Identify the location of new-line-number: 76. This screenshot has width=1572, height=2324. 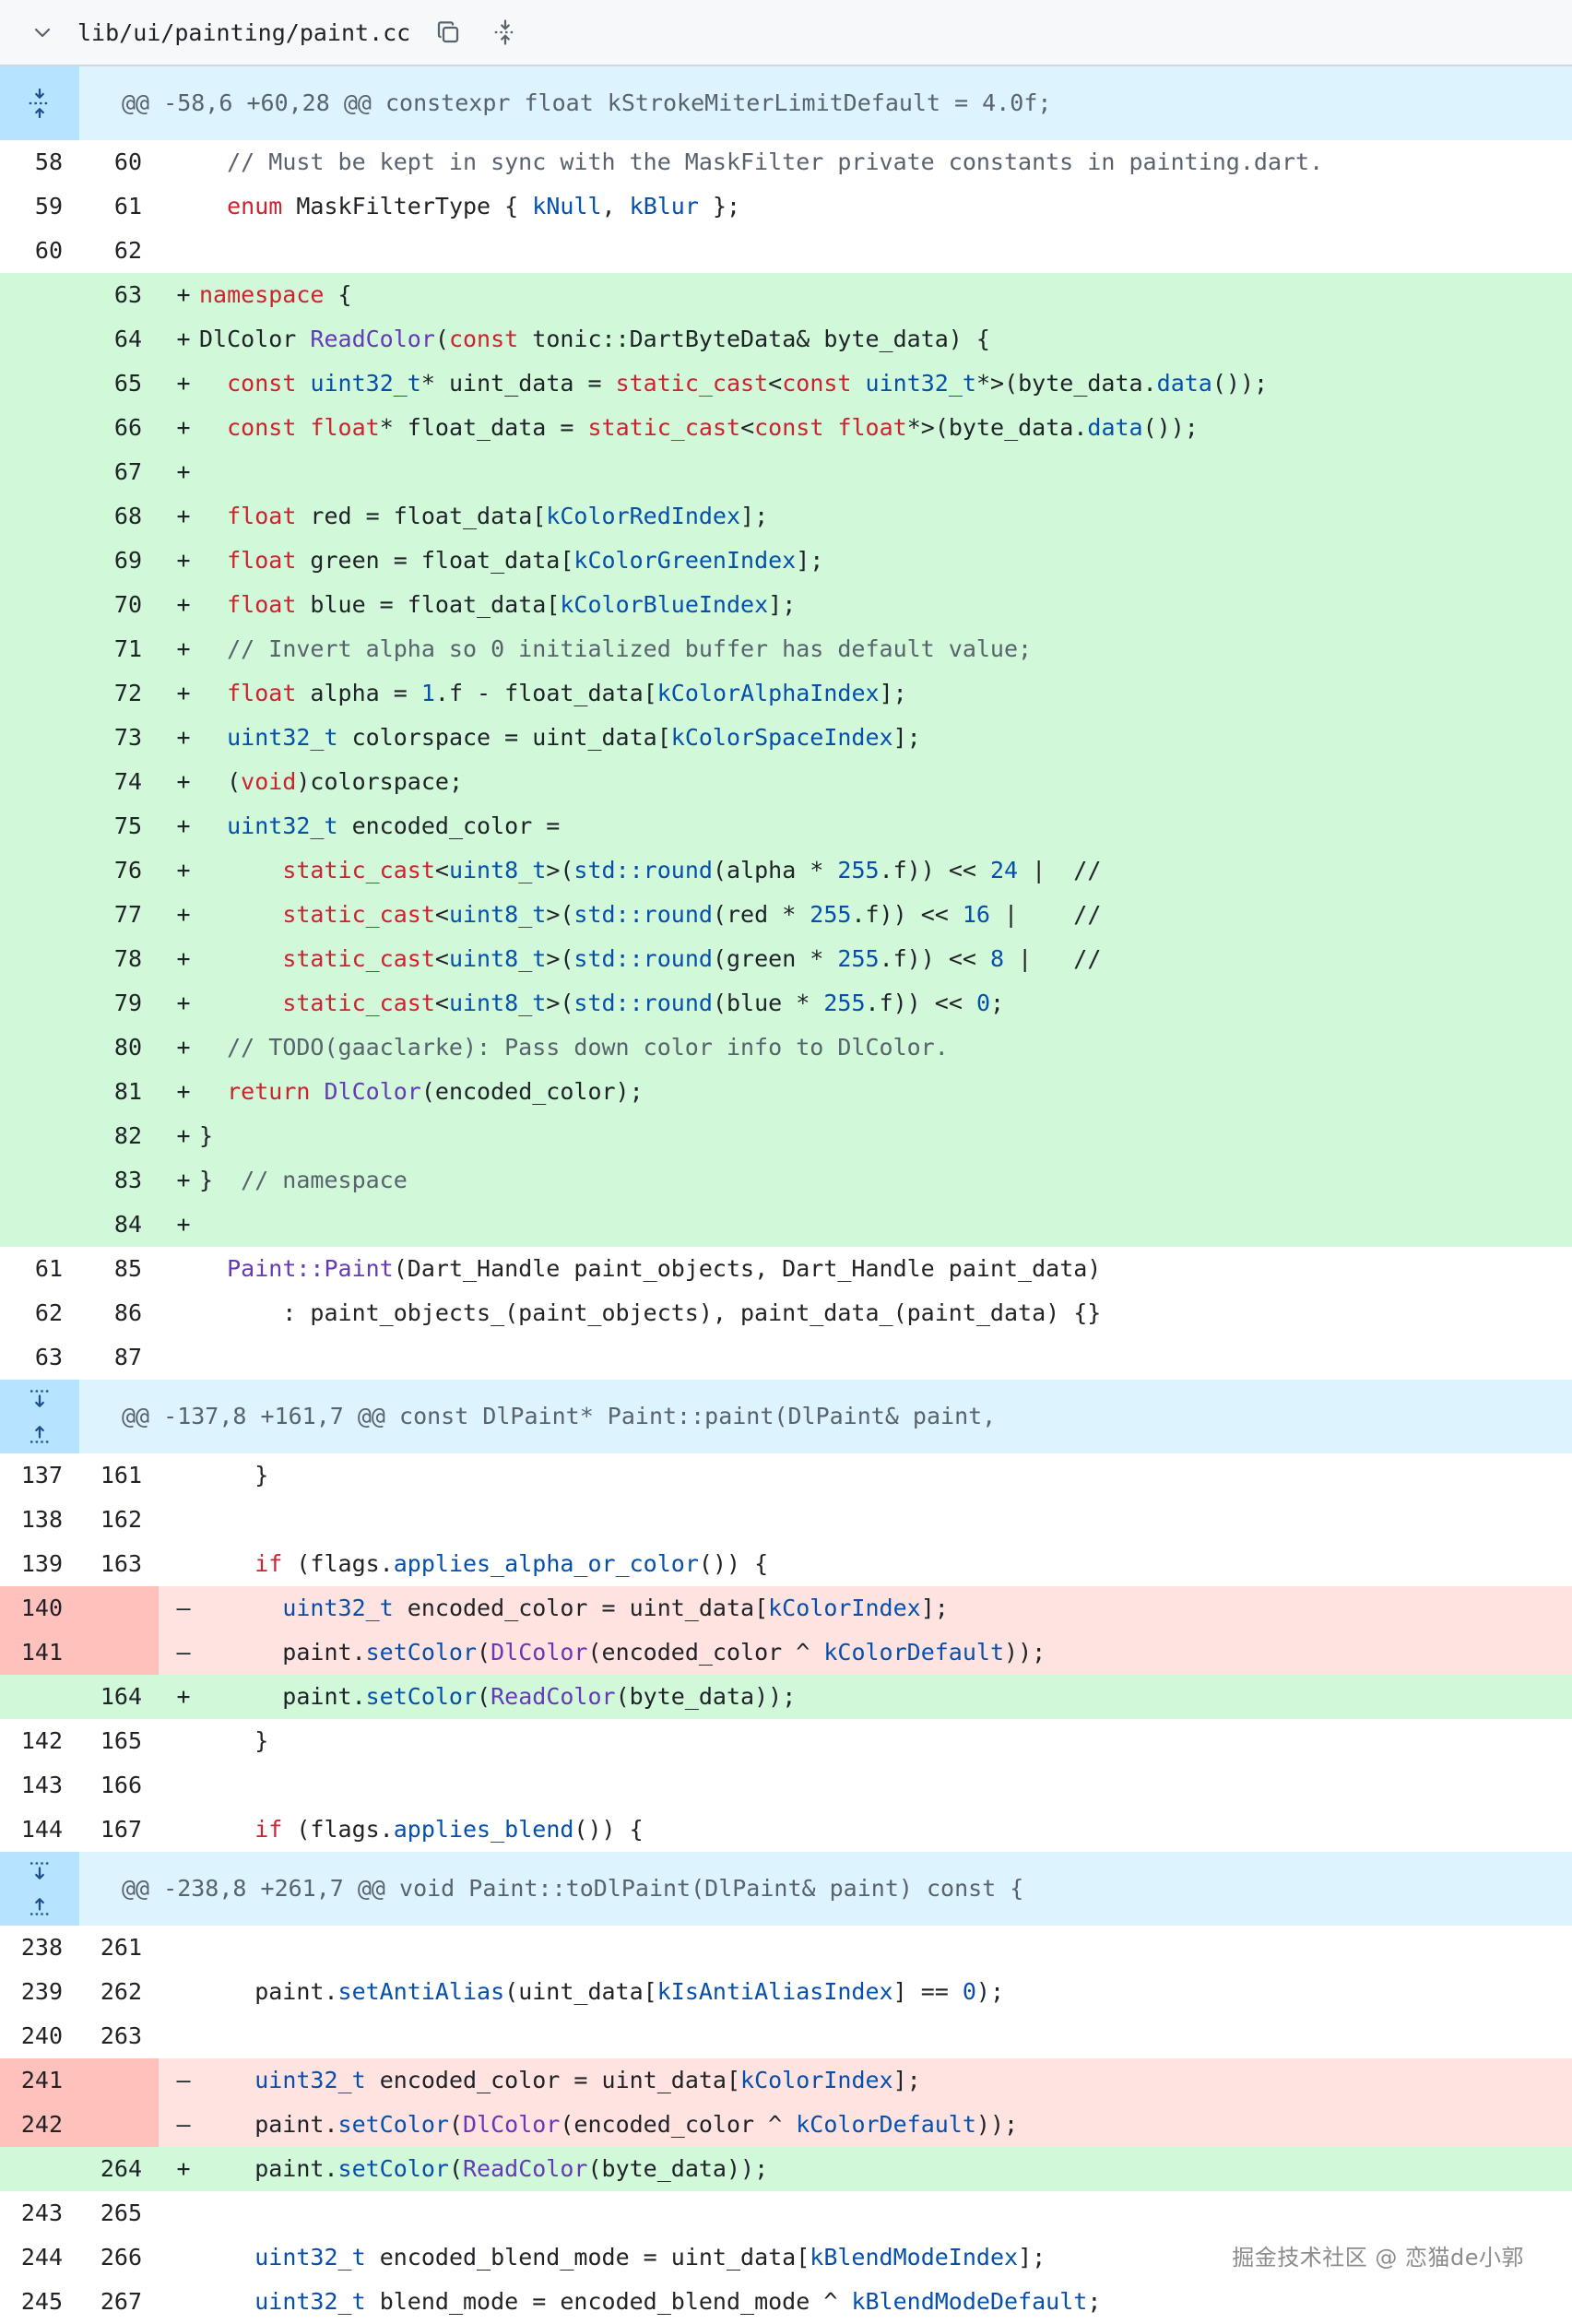
(119, 870).